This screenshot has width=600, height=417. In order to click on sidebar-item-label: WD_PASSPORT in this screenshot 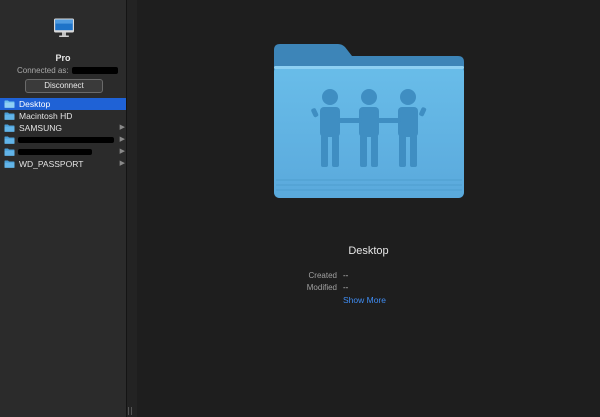, I will do `click(51, 164)`.